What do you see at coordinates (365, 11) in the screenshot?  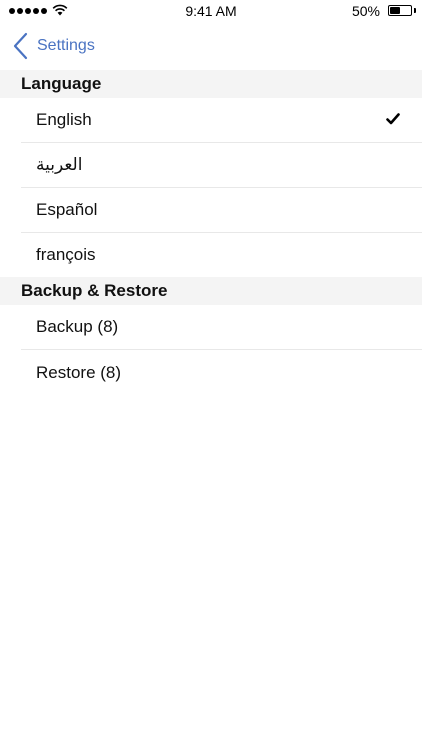 I see `battery-percent: 50%` at bounding box center [365, 11].